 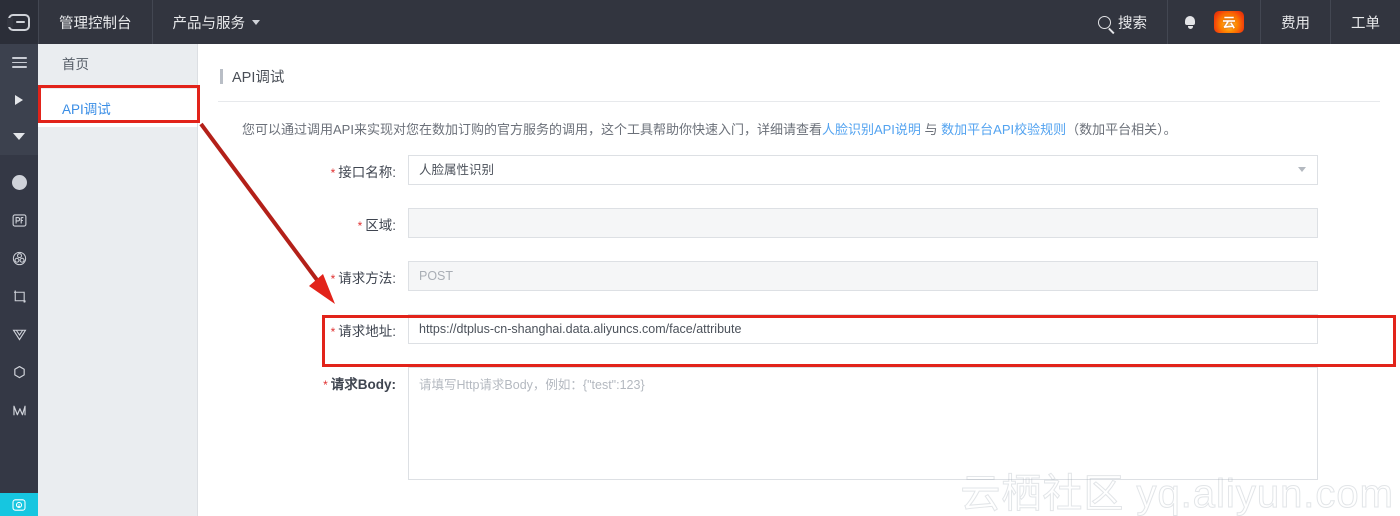 I want to click on api-name-field: 人脸属性识别, so click(x=863, y=169).